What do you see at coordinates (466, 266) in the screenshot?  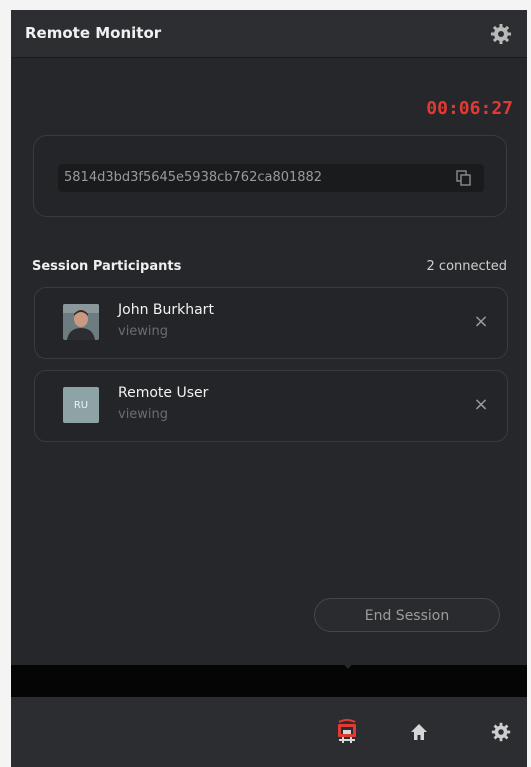 I see `participants-count: 2 connected` at bounding box center [466, 266].